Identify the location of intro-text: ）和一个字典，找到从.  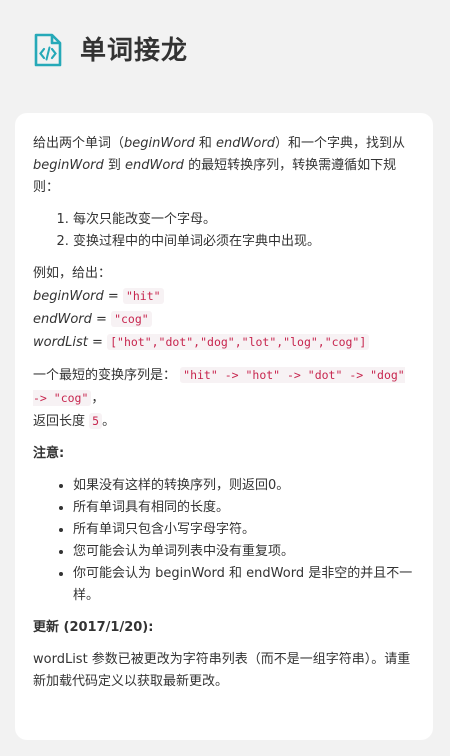
(339, 143).